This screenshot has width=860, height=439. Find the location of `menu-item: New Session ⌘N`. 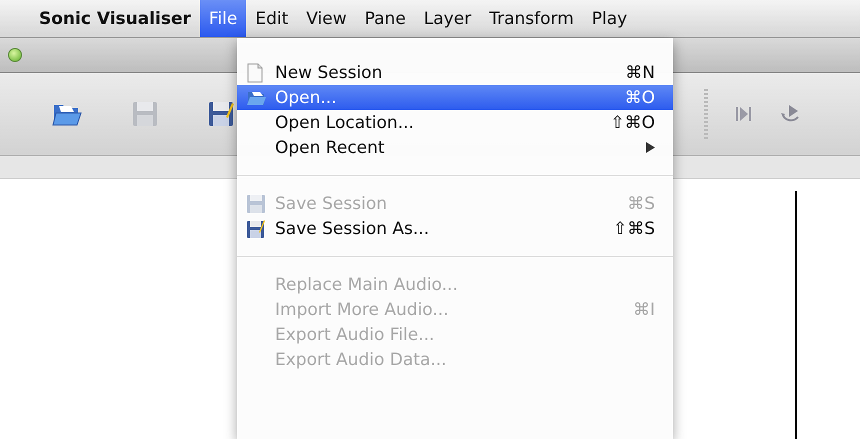

menu-item: New Session ⌘N is located at coordinates (455, 72).